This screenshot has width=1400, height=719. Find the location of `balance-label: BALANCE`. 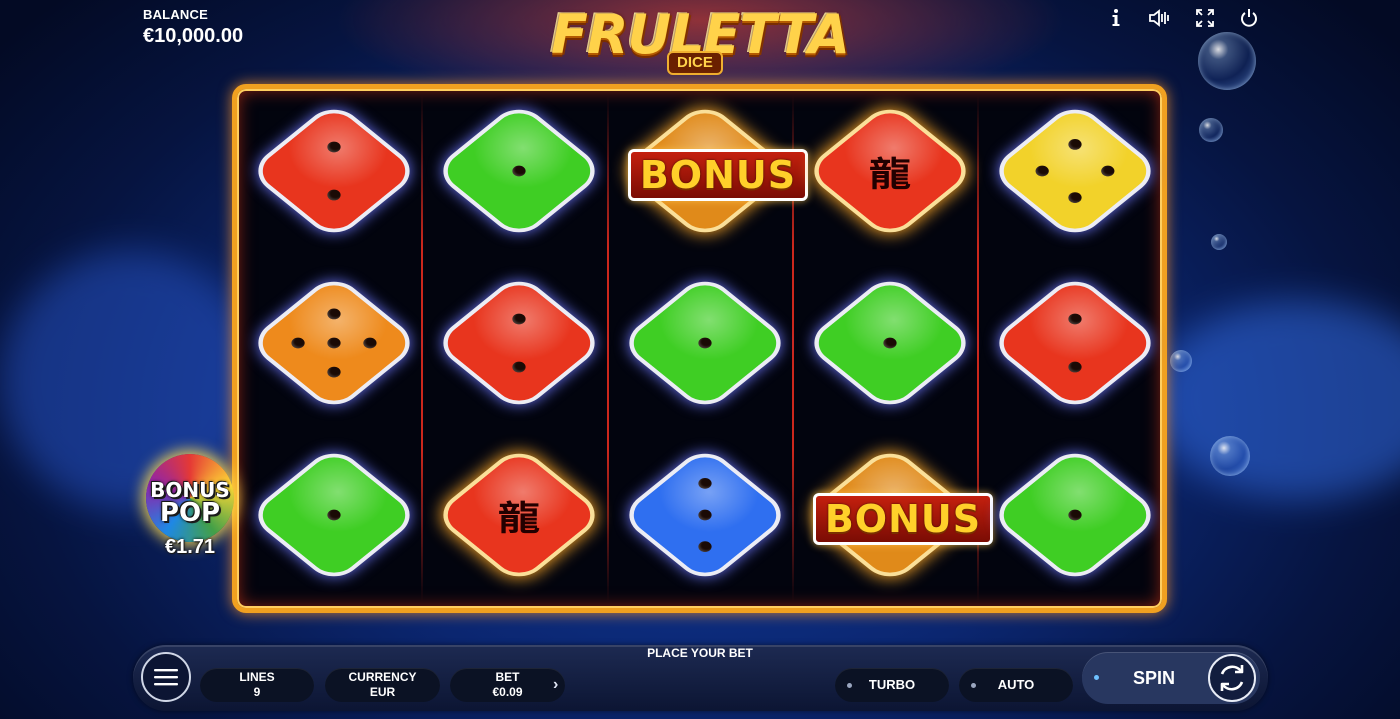

balance-label: BALANCE is located at coordinates (175, 14).